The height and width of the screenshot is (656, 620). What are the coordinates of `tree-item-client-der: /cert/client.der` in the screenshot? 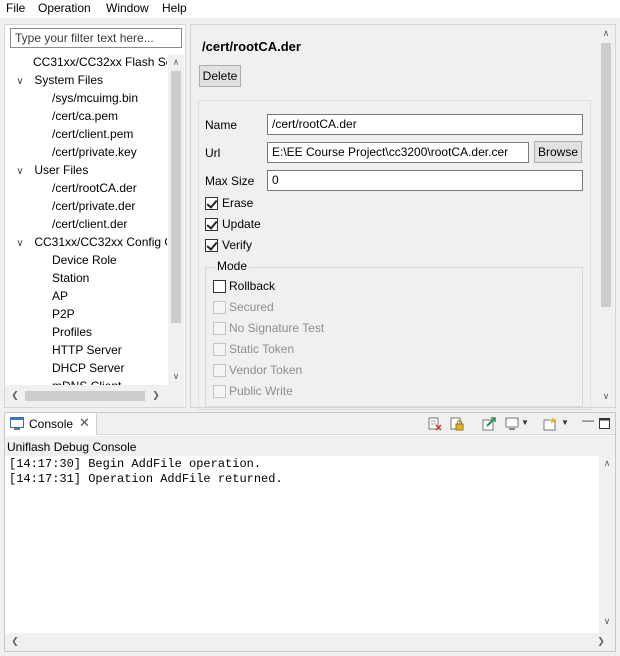 It's located at (89, 224).